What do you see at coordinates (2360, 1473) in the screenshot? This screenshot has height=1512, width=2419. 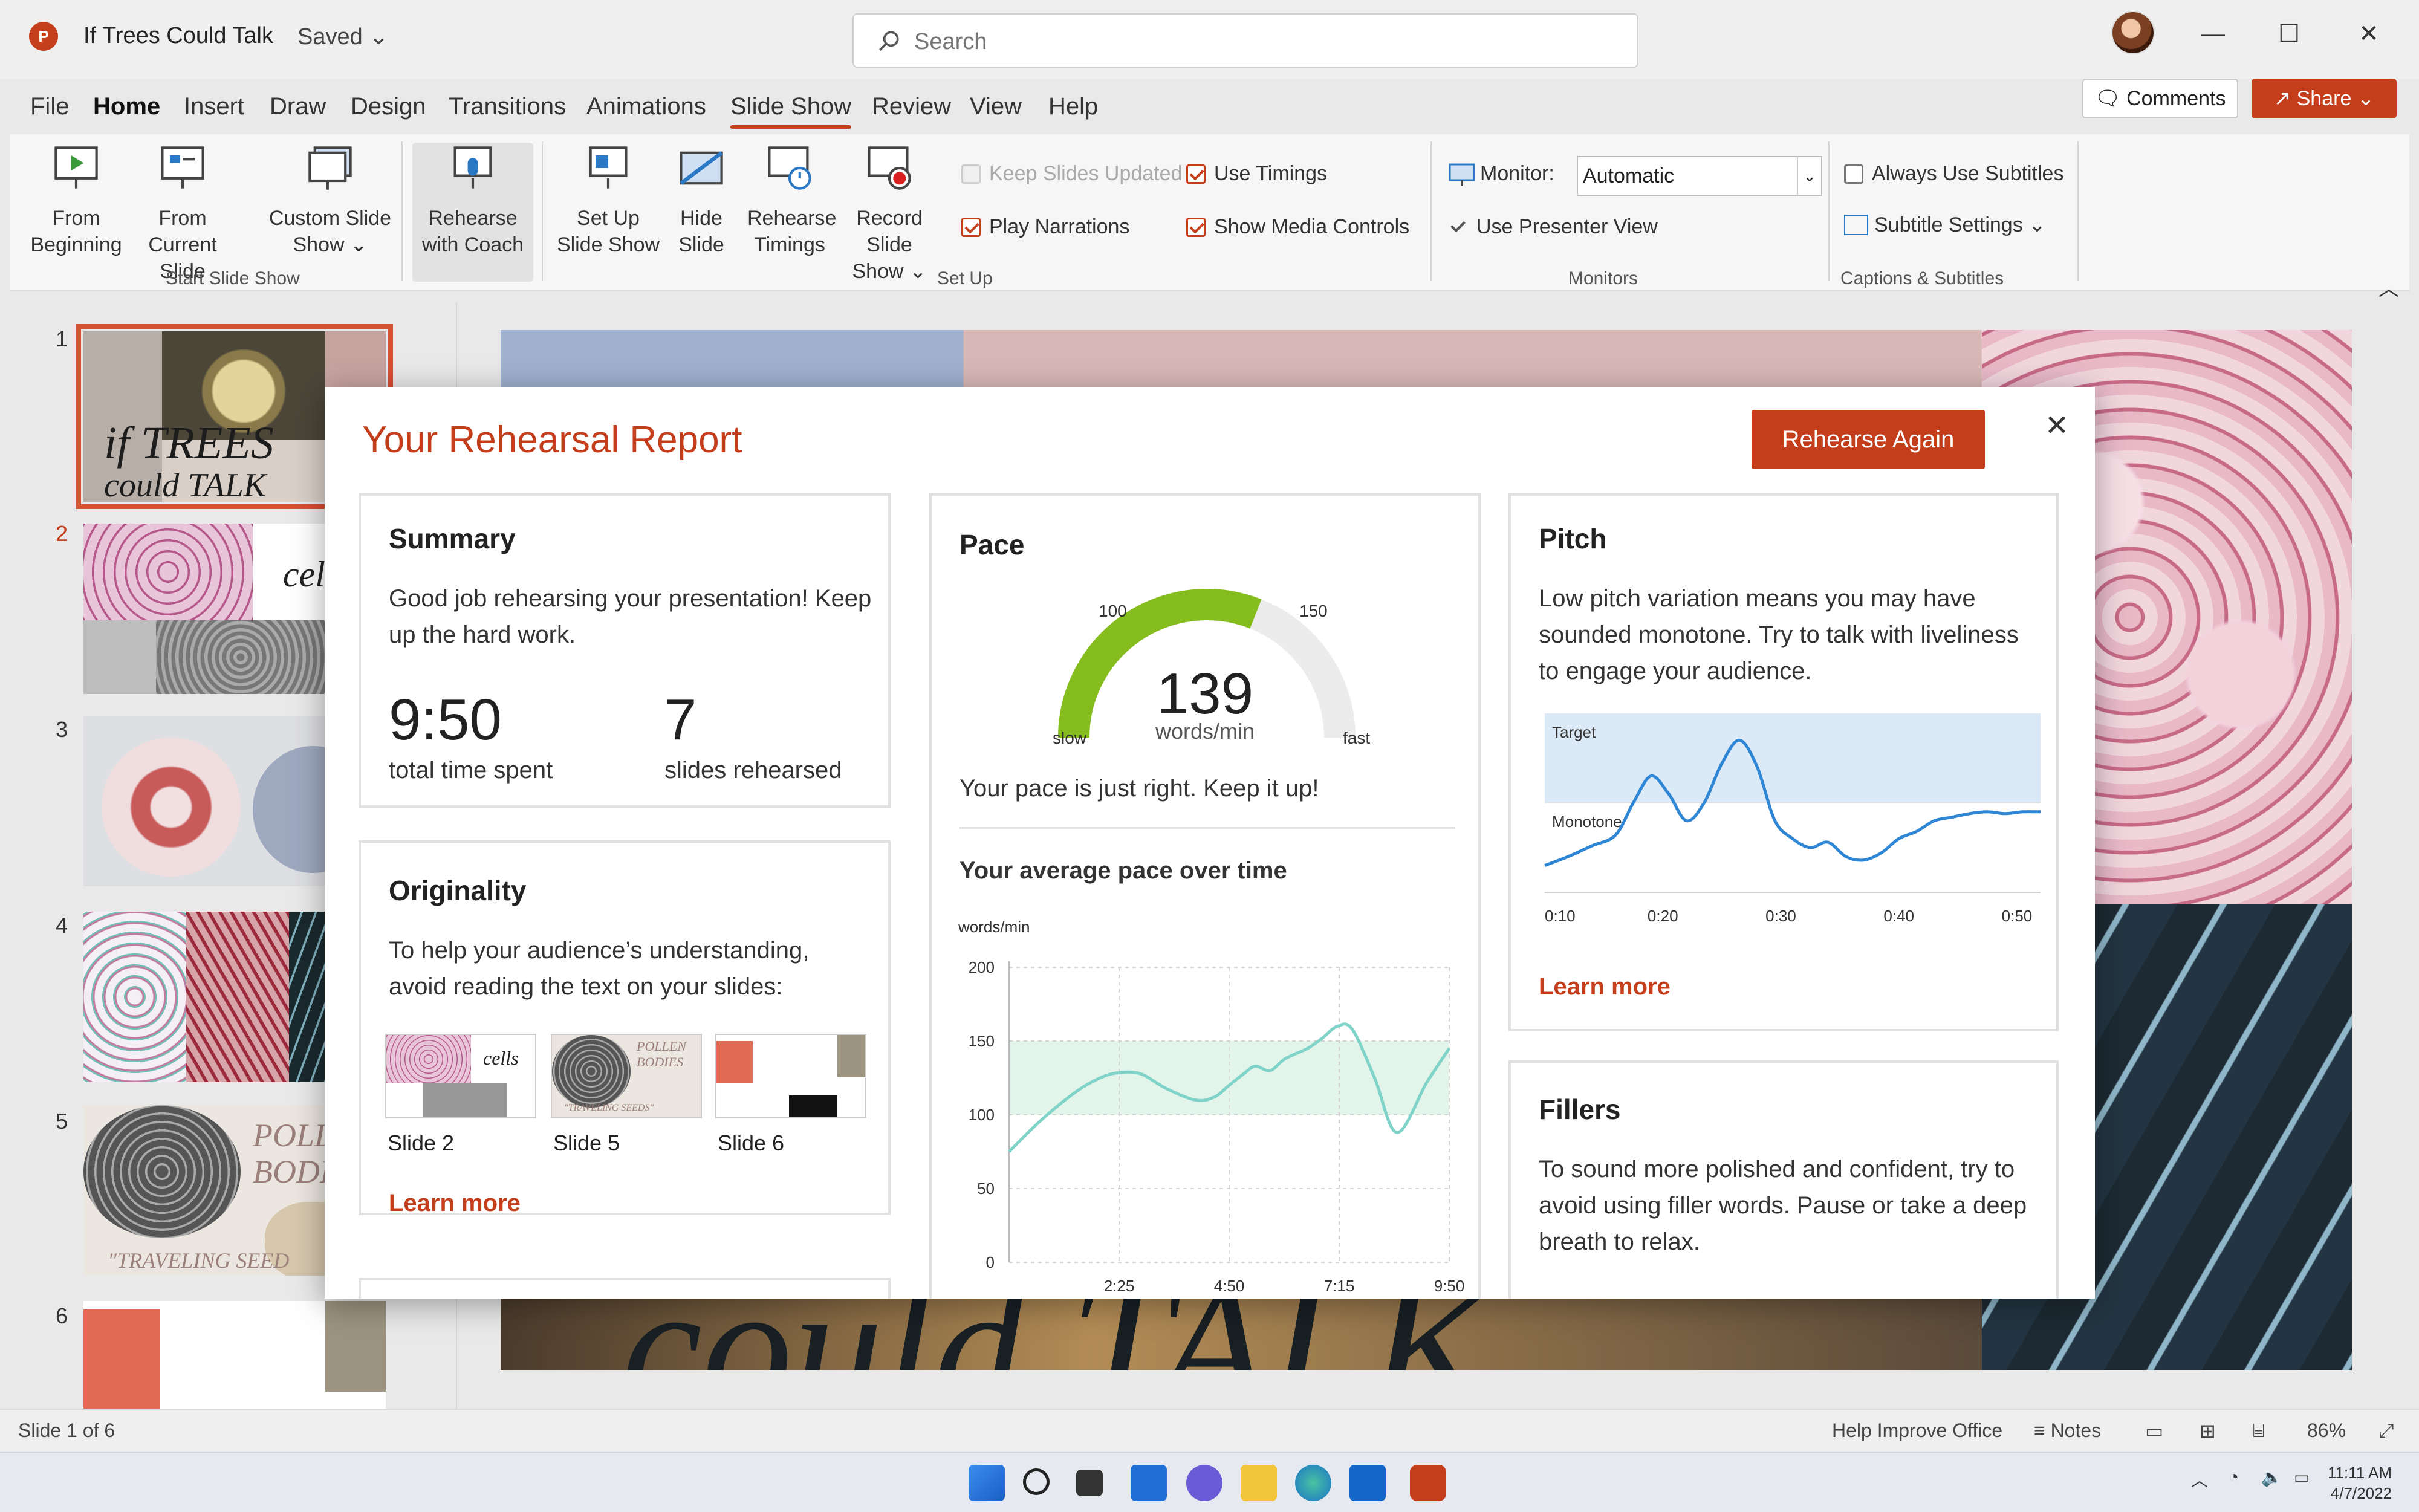 I see `clock-time: 11:11 AM` at bounding box center [2360, 1473].